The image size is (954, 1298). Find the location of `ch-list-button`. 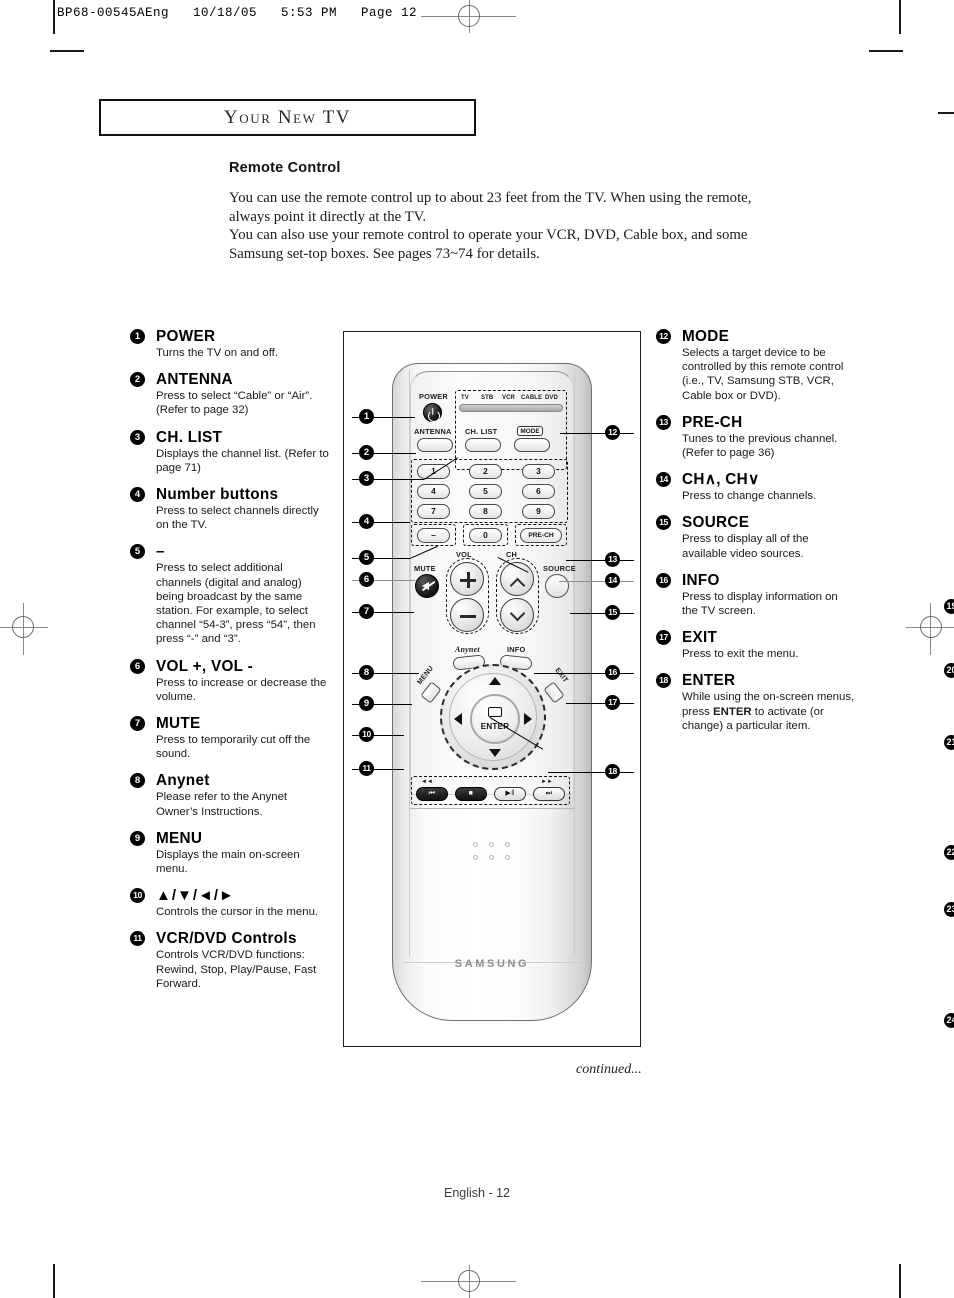

ch-list-button is located at coordinates (483, 445).